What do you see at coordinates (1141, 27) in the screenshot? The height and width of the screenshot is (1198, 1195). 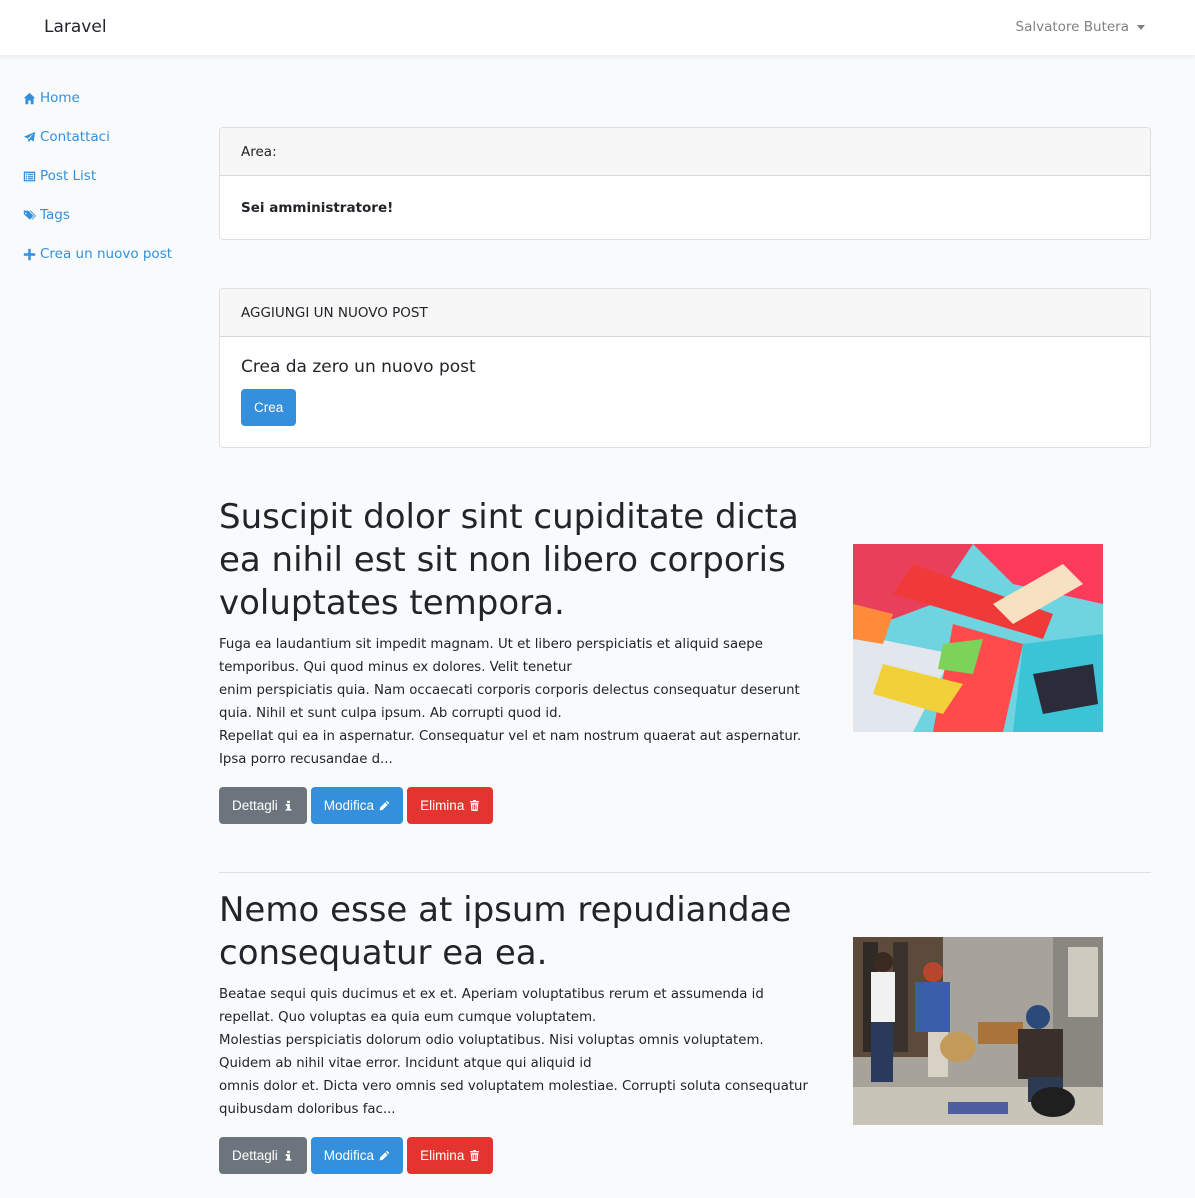 I see `chevron-down-icon` at bounding box center [1141, 27].